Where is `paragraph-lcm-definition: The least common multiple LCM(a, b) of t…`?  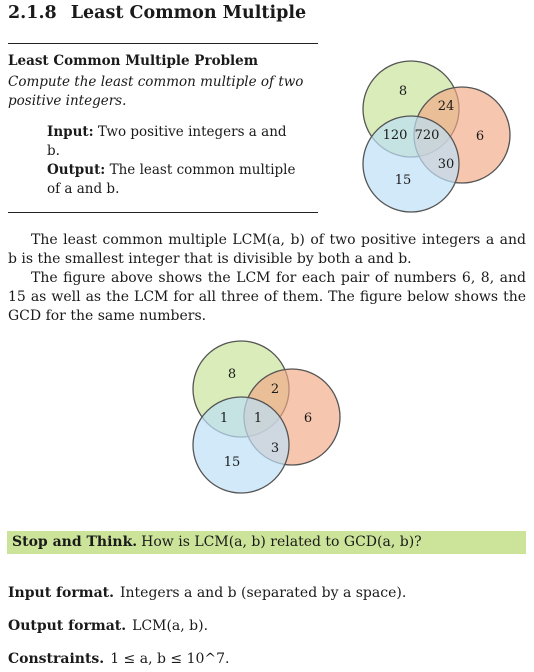 paragraph-lcm-definition: The least common multiple LCM(a, b) of t… is located at coordinates (267, 249).